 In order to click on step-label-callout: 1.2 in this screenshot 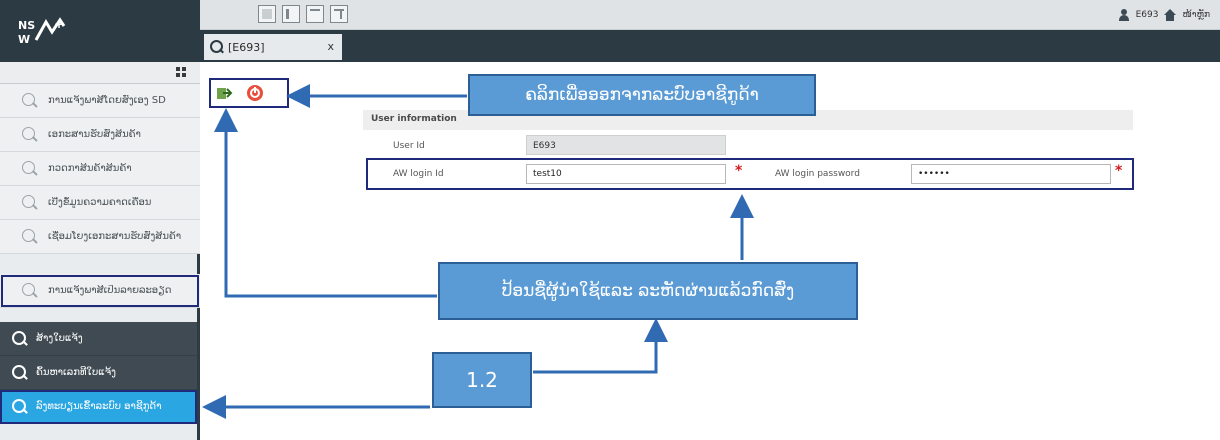, I will do `click(482, 380)`.